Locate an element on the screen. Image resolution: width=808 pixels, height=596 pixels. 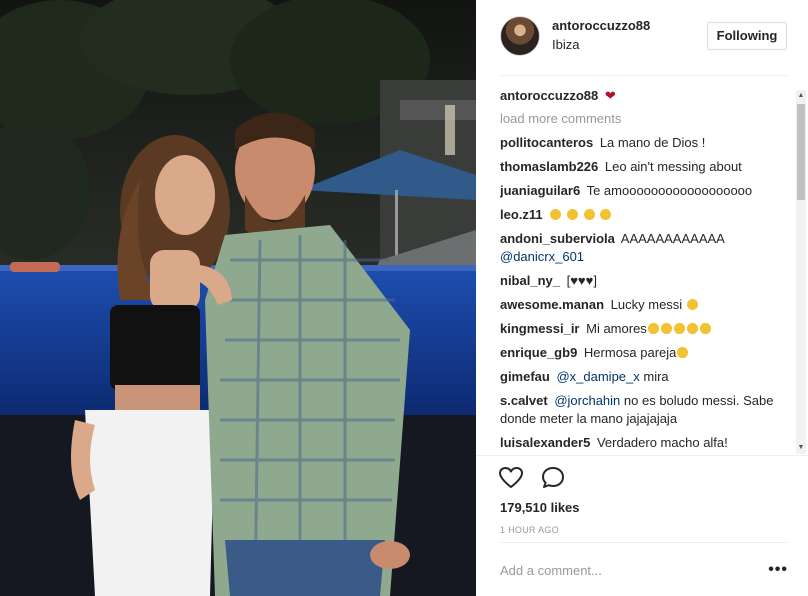
post-timestamp: 1 HOUR AGO is located at coordinates (529, 530).